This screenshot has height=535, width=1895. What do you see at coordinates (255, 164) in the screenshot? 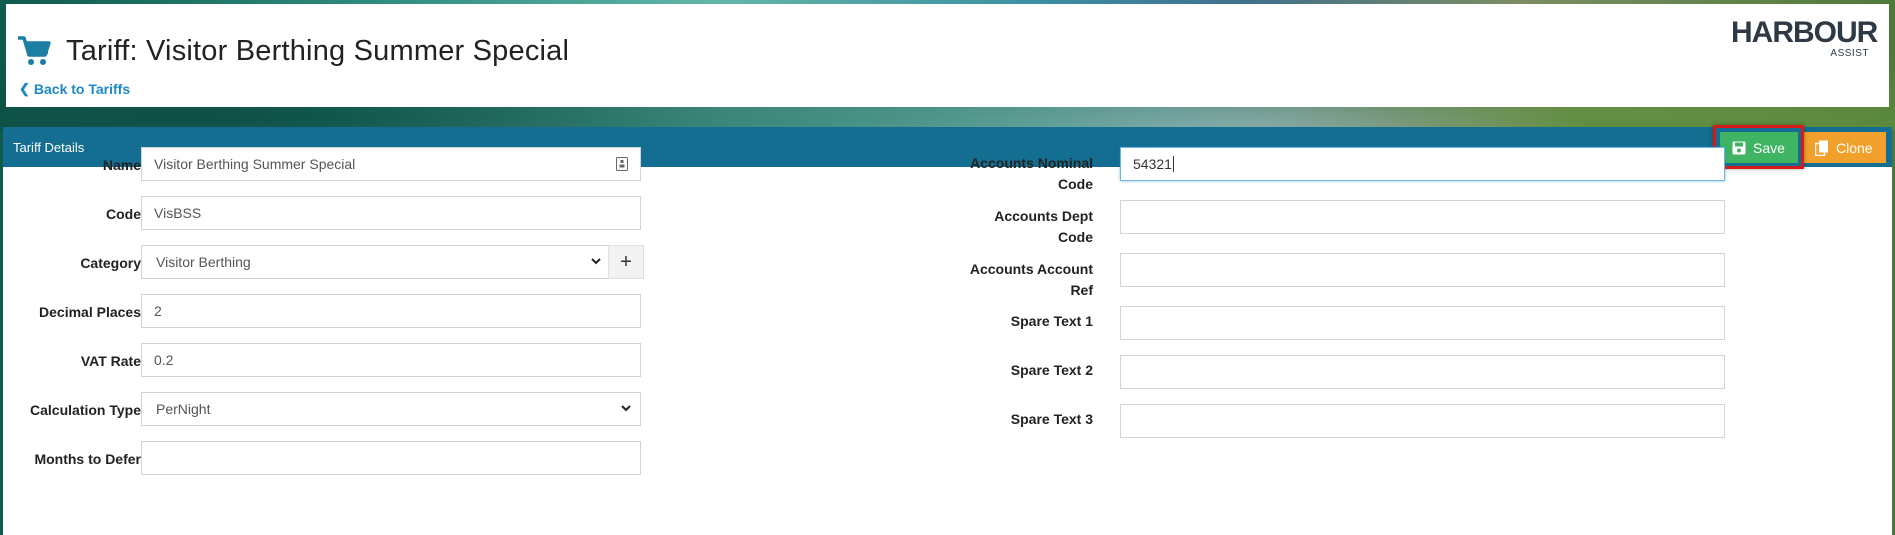
I see `name-value: Visitor Berthing Summer Special` at bounding box center [255, 164].